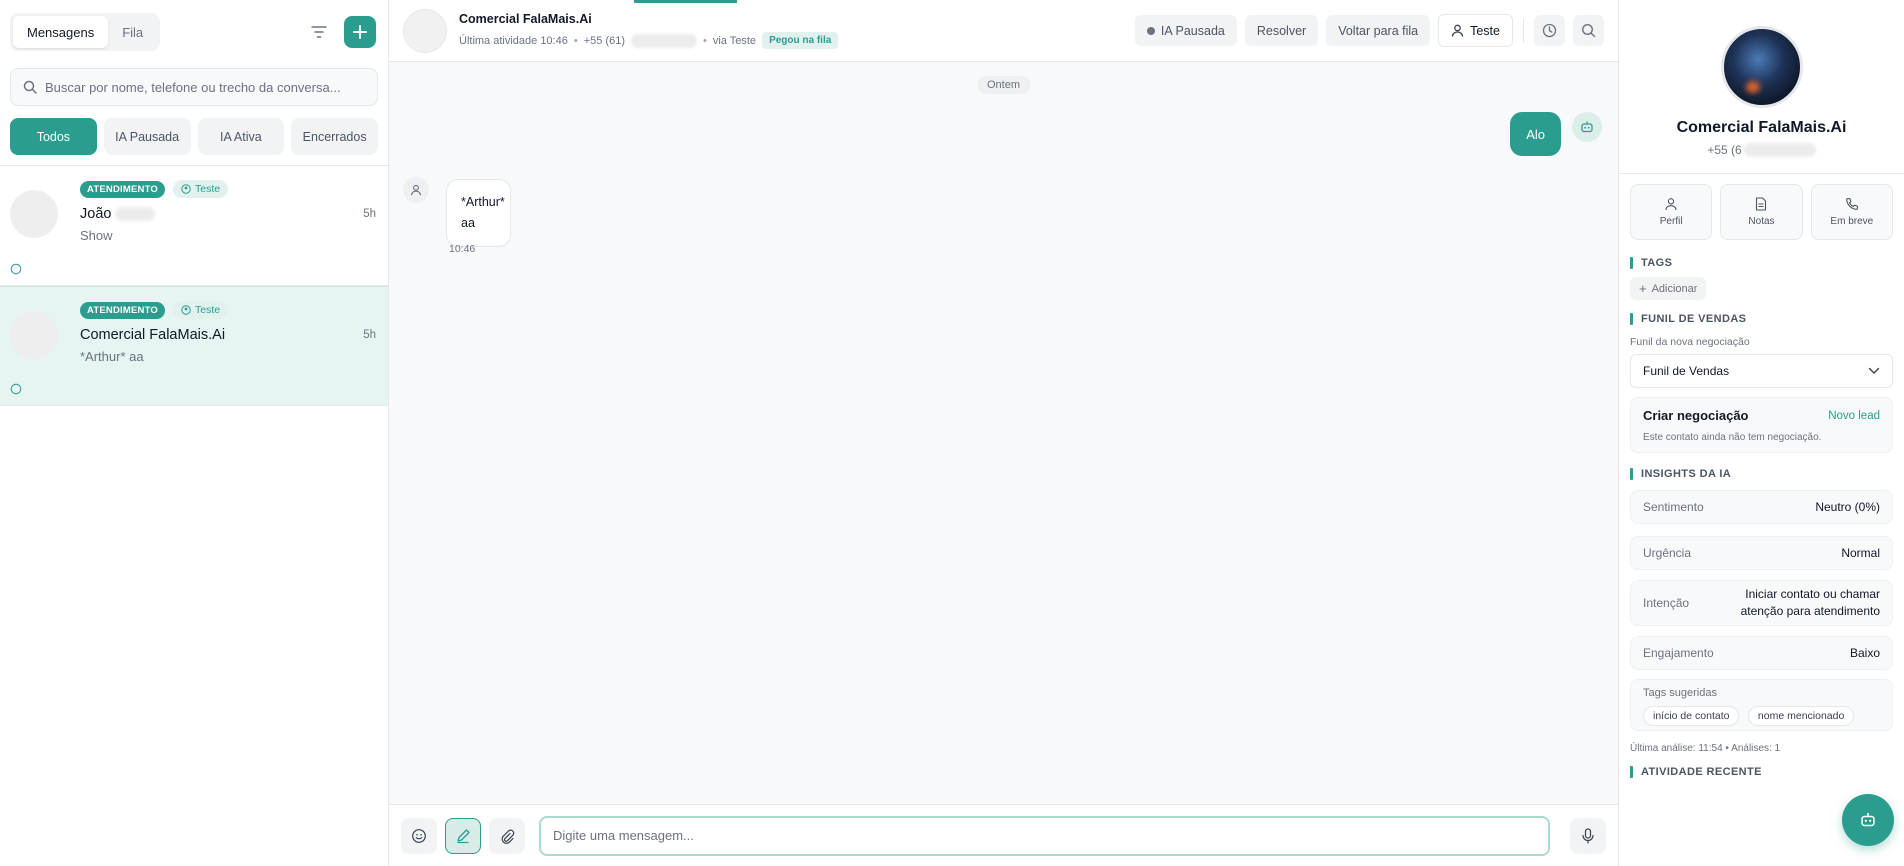 The width and height of the screenshot is (1904, 866). What do you see at coordinates (1680, 693) in the screenshot?
I see `suggested-tags-title: Tags sugeridas` at bounding box center [1680, 693].